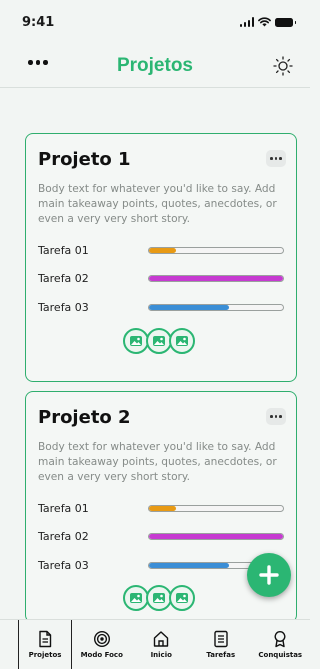  I want to click on nav-item-modo-foco: Modo Foco, so click(102, 644).